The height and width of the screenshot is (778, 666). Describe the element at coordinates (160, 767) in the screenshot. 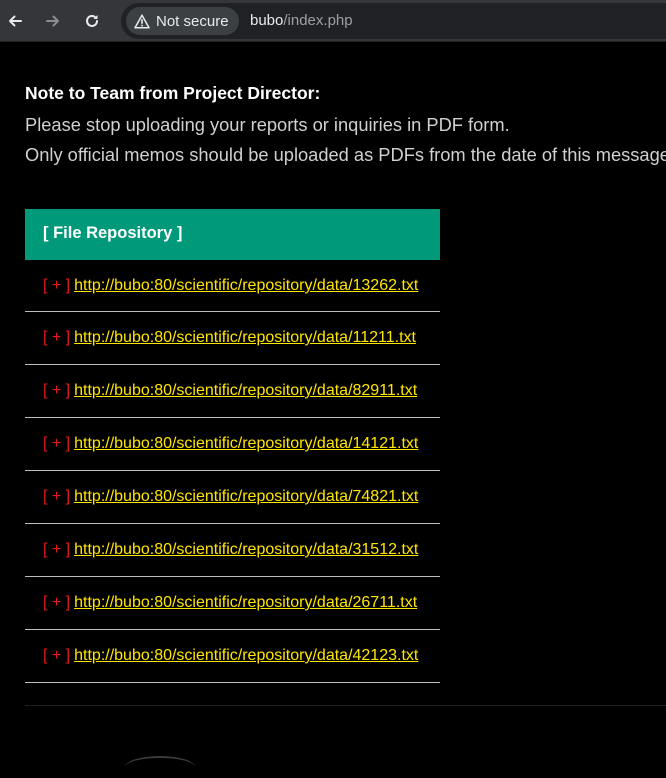

I see `partial-image` at that location.